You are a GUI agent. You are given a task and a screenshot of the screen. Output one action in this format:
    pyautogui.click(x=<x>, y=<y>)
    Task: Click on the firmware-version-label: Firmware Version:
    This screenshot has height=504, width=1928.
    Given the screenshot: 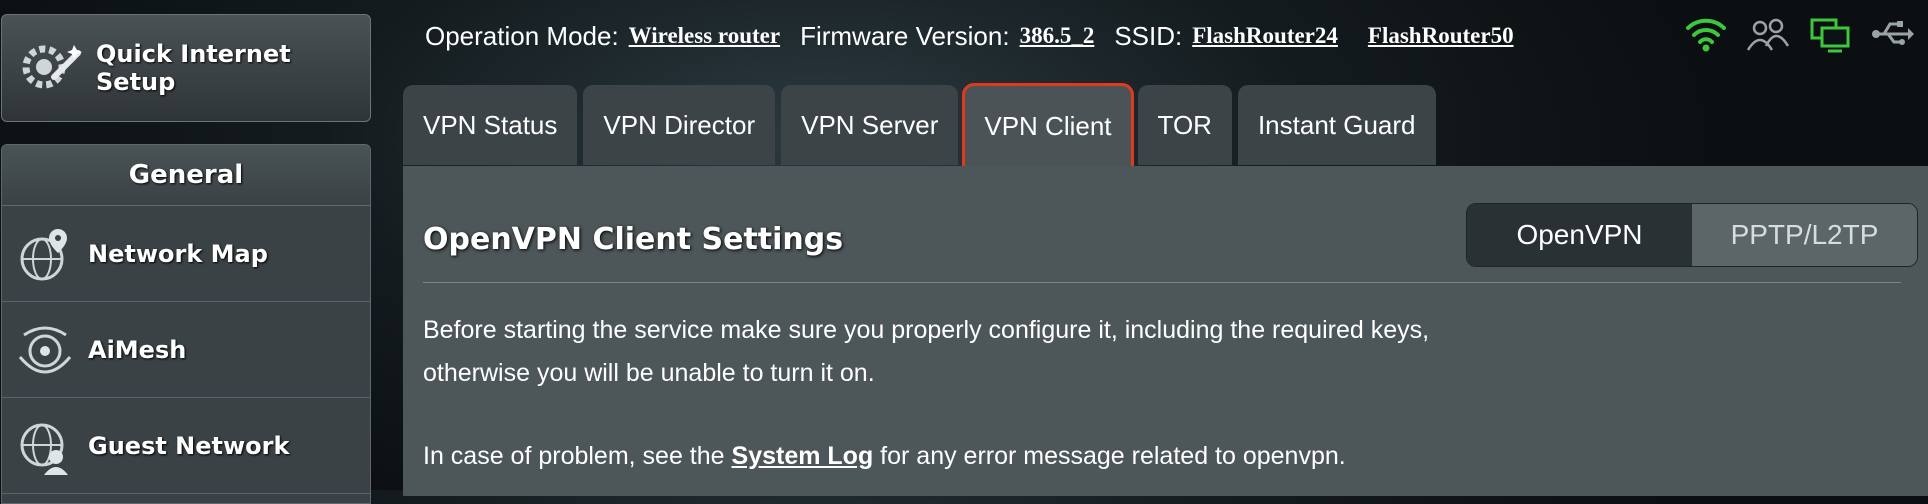 What is the action you would take?
    pyautogui.click(x=905, y=35)
    